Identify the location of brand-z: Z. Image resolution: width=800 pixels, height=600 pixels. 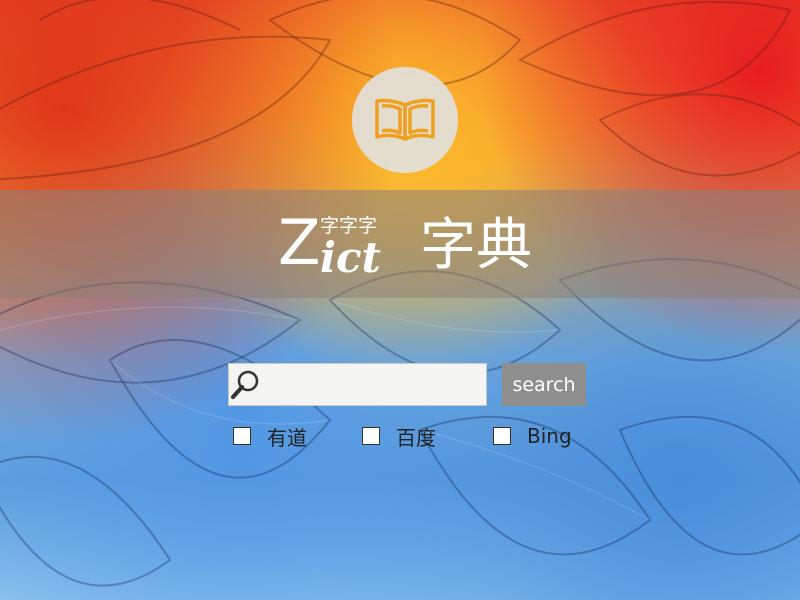
(299, 242).